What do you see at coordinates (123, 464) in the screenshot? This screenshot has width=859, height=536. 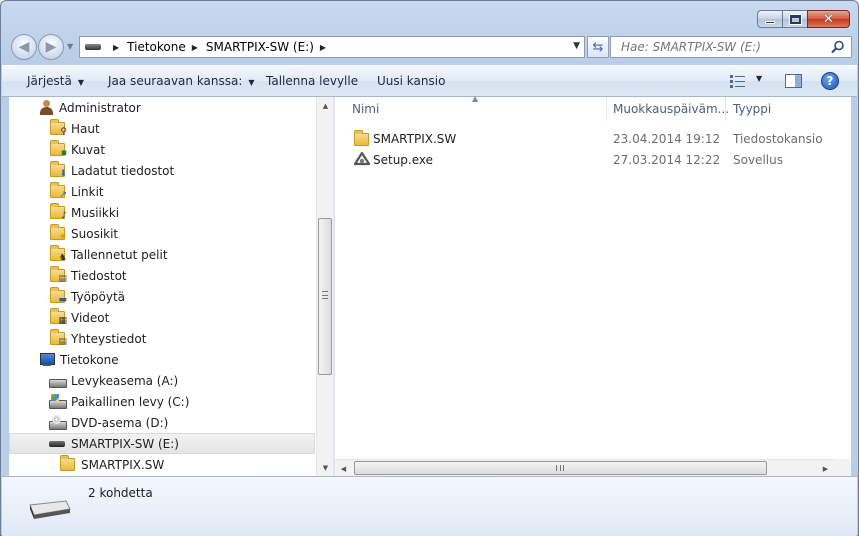 I see `tree-item-label: SMARTPIX.SW` at bounding box center [123, 464].